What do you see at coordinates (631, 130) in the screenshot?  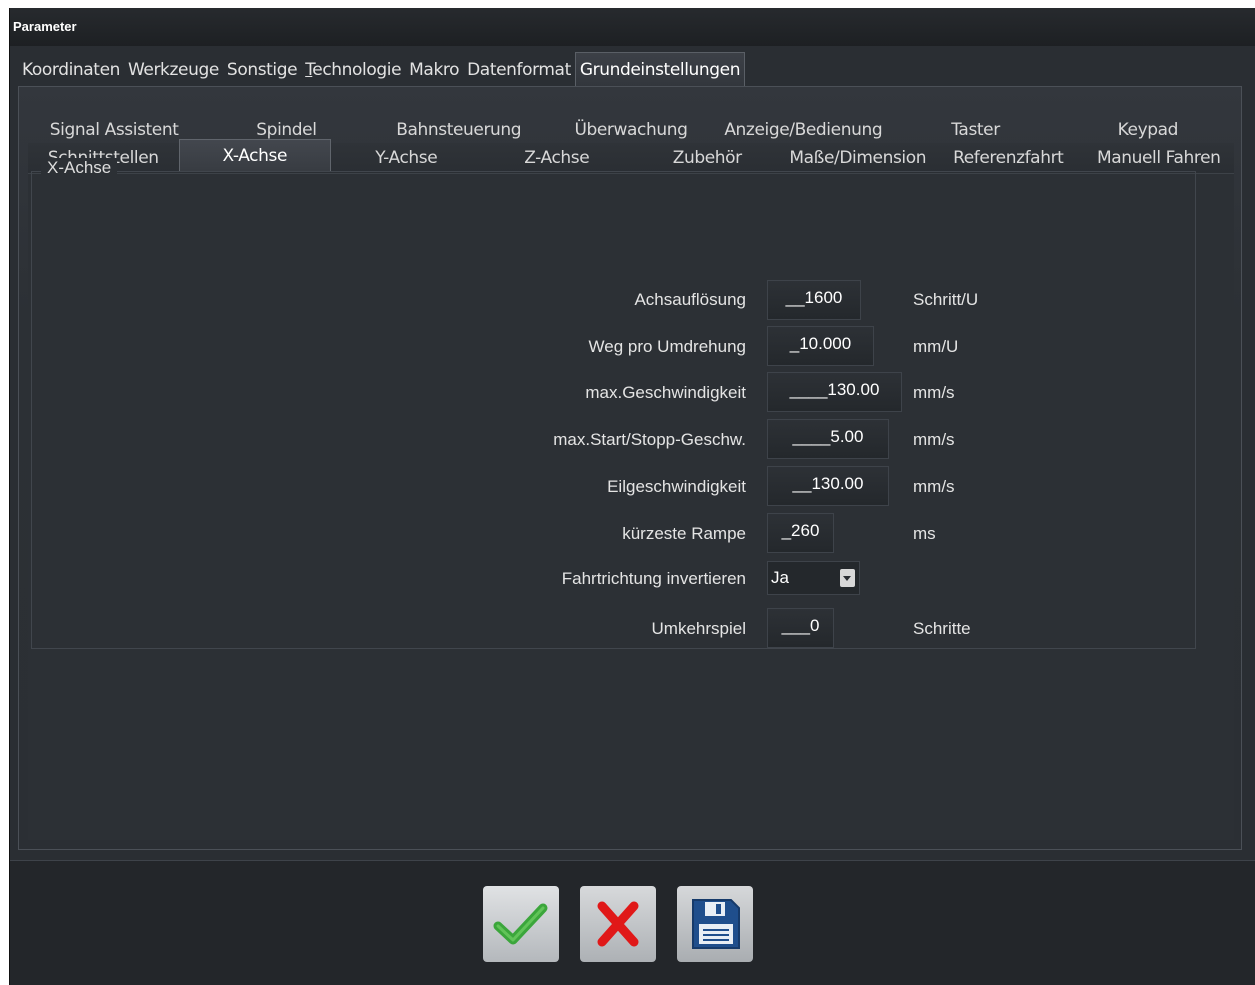 I see `subtab-ueberwachung: Überwachung` at bounding box center [631, 130].